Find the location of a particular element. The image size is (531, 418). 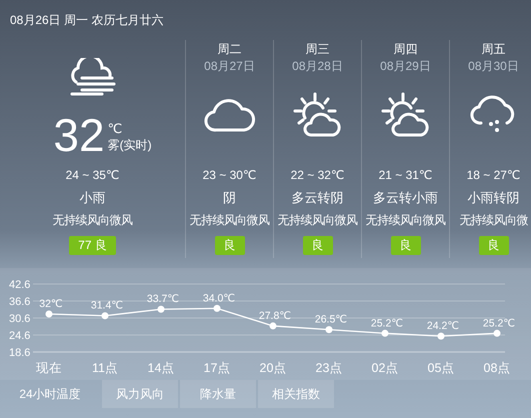

value-label: 24.2℃ is located at coordinates (443, 326).